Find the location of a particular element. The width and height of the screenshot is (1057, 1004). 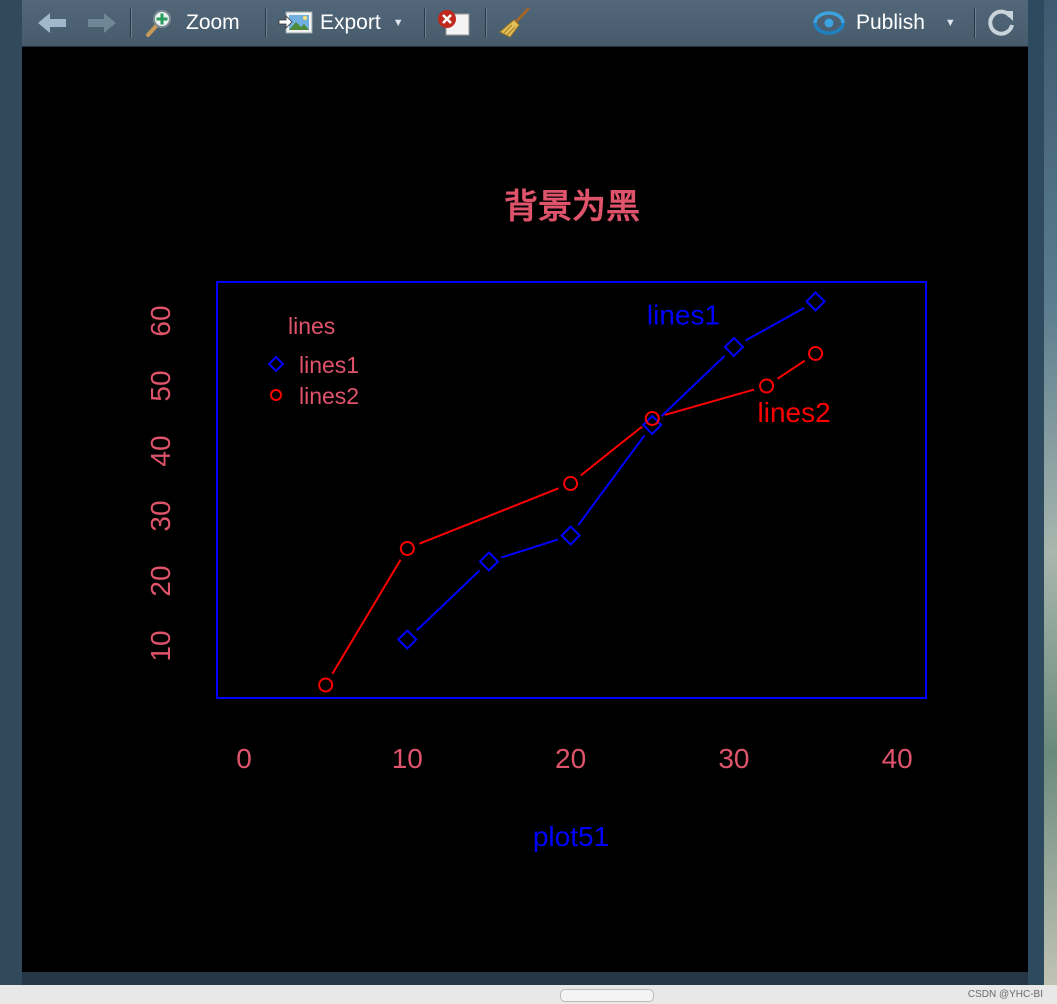

export-label: Export is located at coordinates (350, 22).